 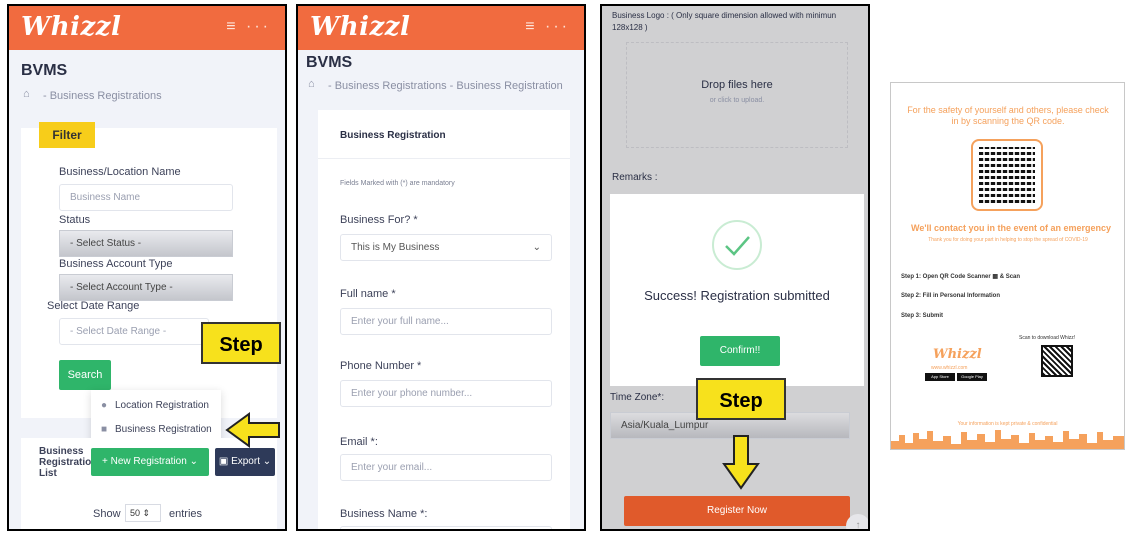 What do you see at coordinates (737, 100) in the screenshot?
I see `dropzone-subtitle: or click to upload.` at bounding box center [737, 100].